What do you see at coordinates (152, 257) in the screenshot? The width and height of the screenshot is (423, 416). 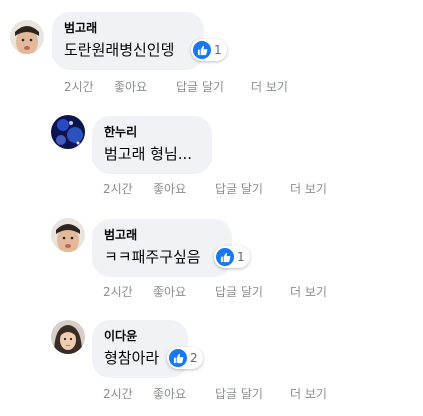 I see `comment-text: ㅋㅋ패주구싶음` at bounding box center [152, 257].